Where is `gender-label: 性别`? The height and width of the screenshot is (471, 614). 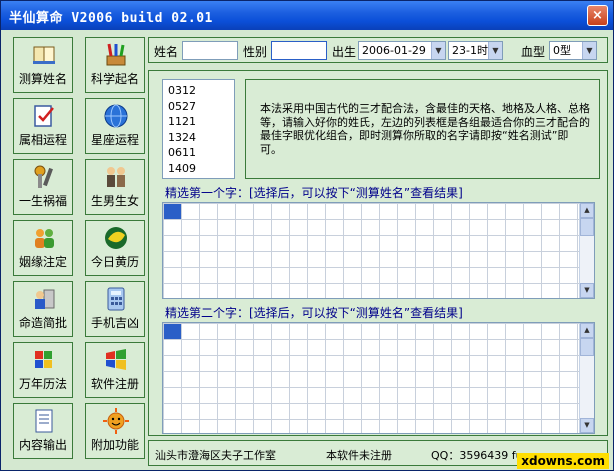
gender-label: 性别 is located at coordinates (255, 52).